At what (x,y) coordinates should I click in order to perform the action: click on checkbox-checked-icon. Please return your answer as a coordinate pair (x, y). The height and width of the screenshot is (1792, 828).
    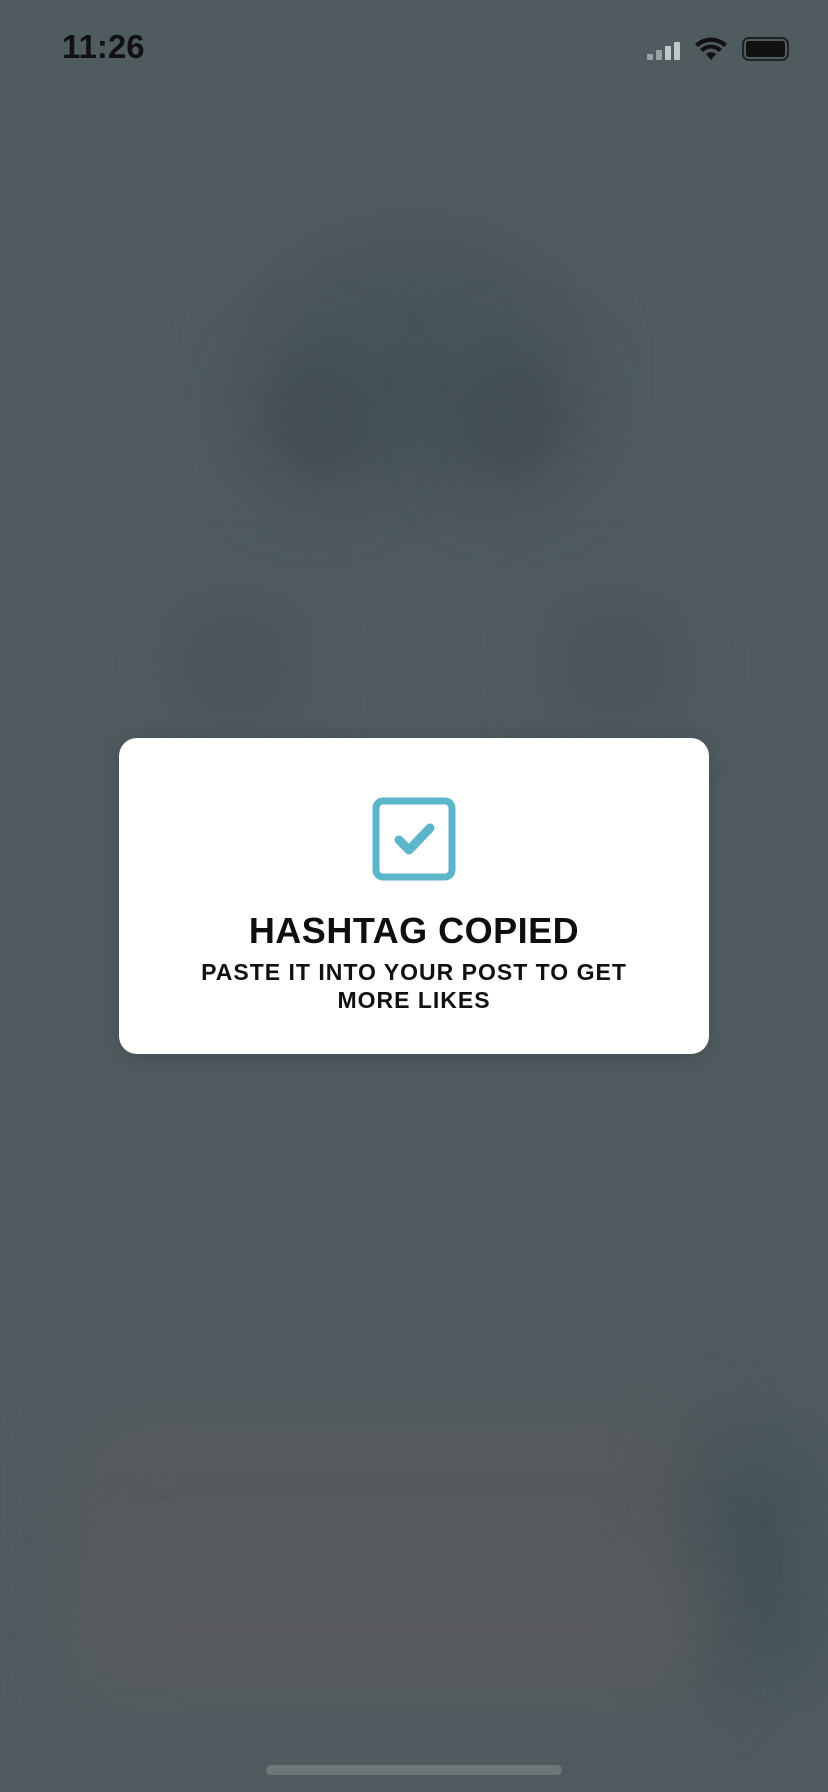
    Looking at the image, I should click on (414, 839).